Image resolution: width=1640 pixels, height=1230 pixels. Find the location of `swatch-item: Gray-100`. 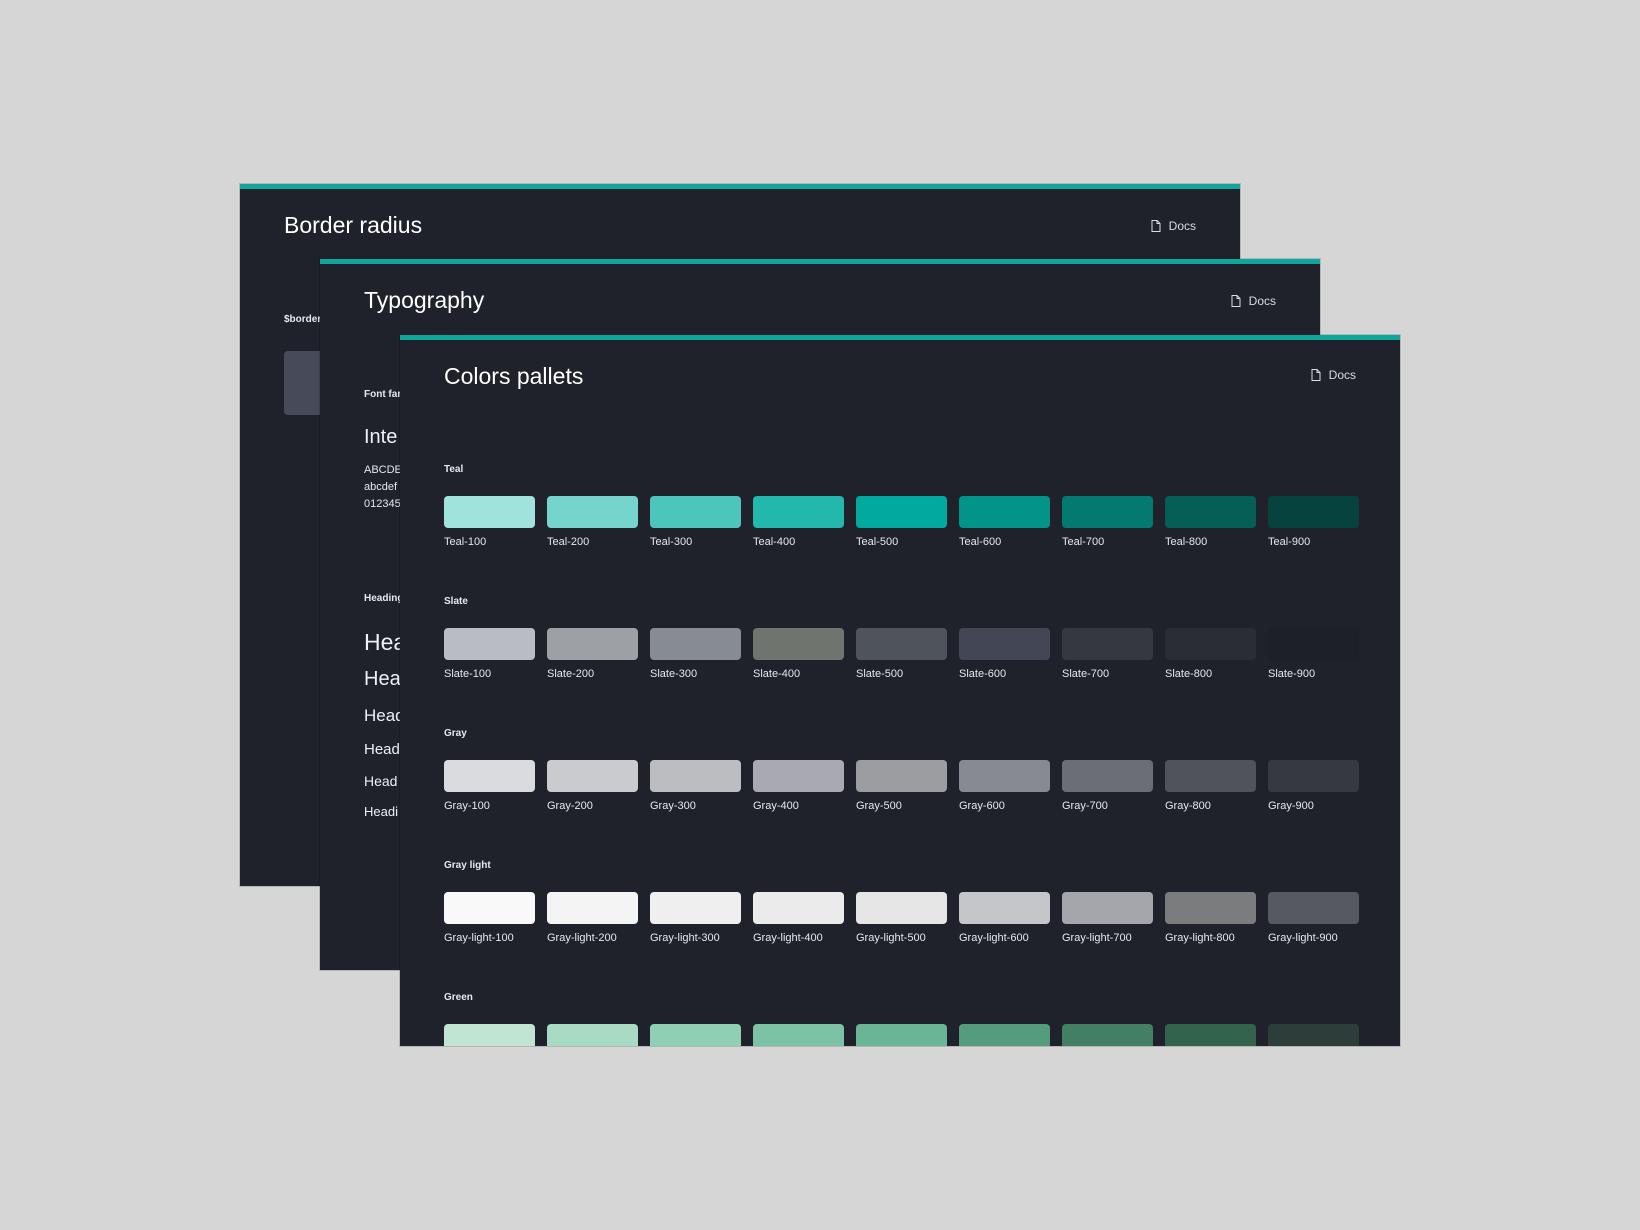

swatch-item: Gray-100 is located at coordinates (489, 786).